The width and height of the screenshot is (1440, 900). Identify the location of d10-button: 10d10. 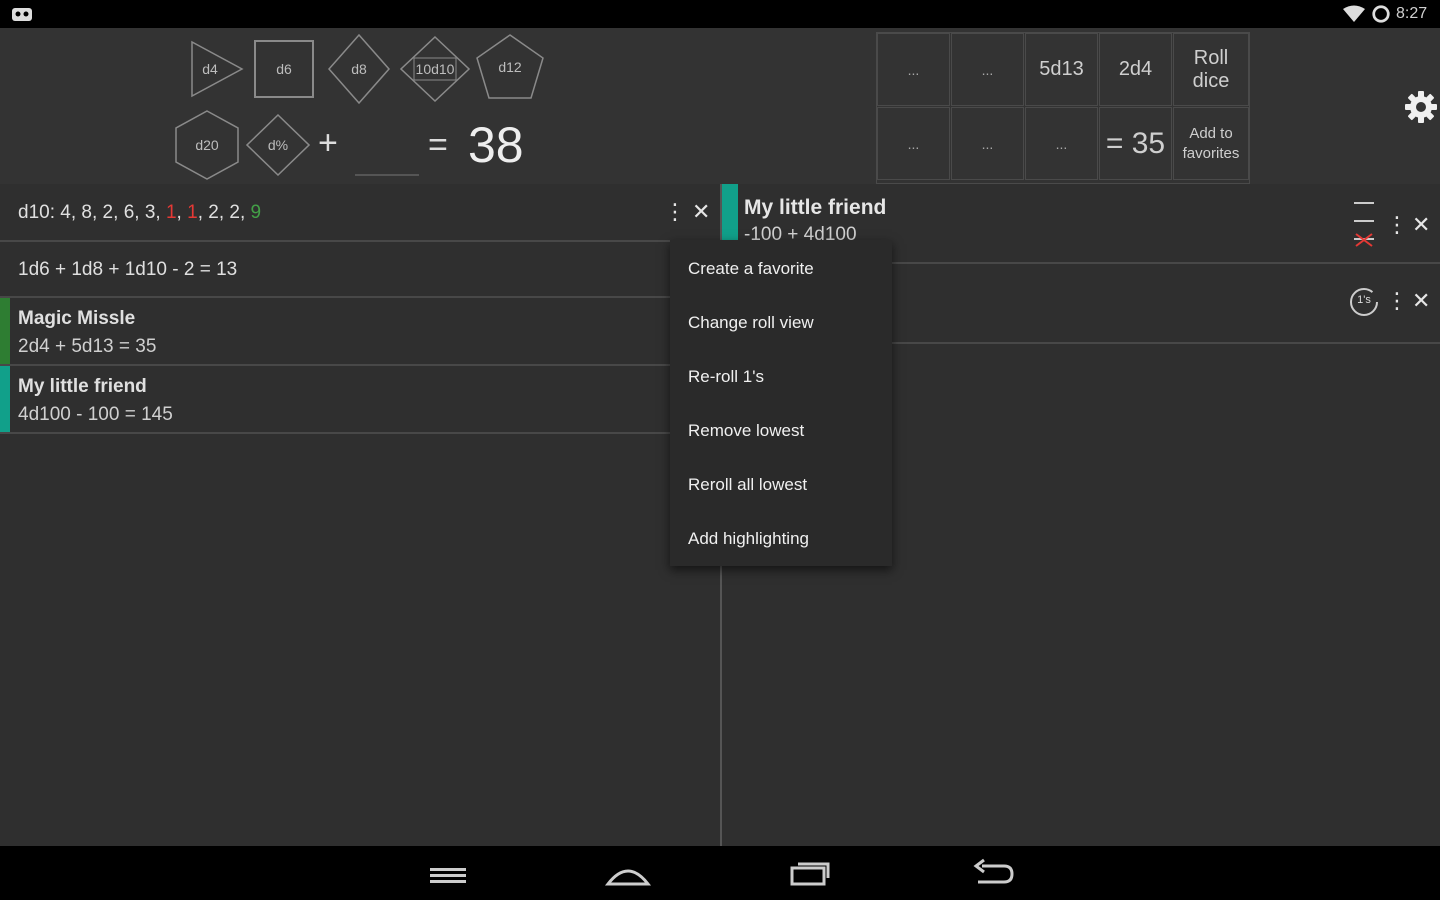
(435, 69).